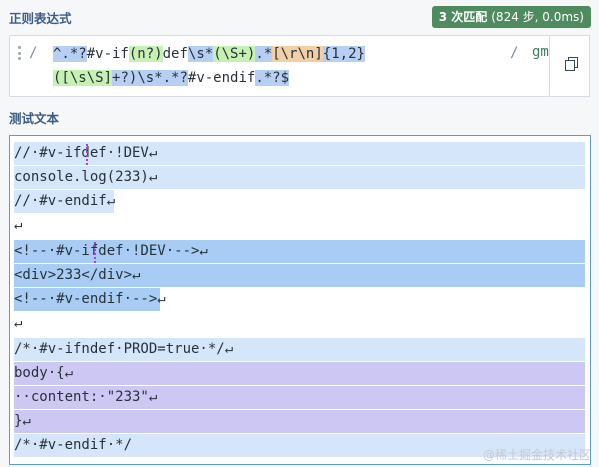 The image size is (599, 467). I want to click on regex-token: def, so click(175, 54).